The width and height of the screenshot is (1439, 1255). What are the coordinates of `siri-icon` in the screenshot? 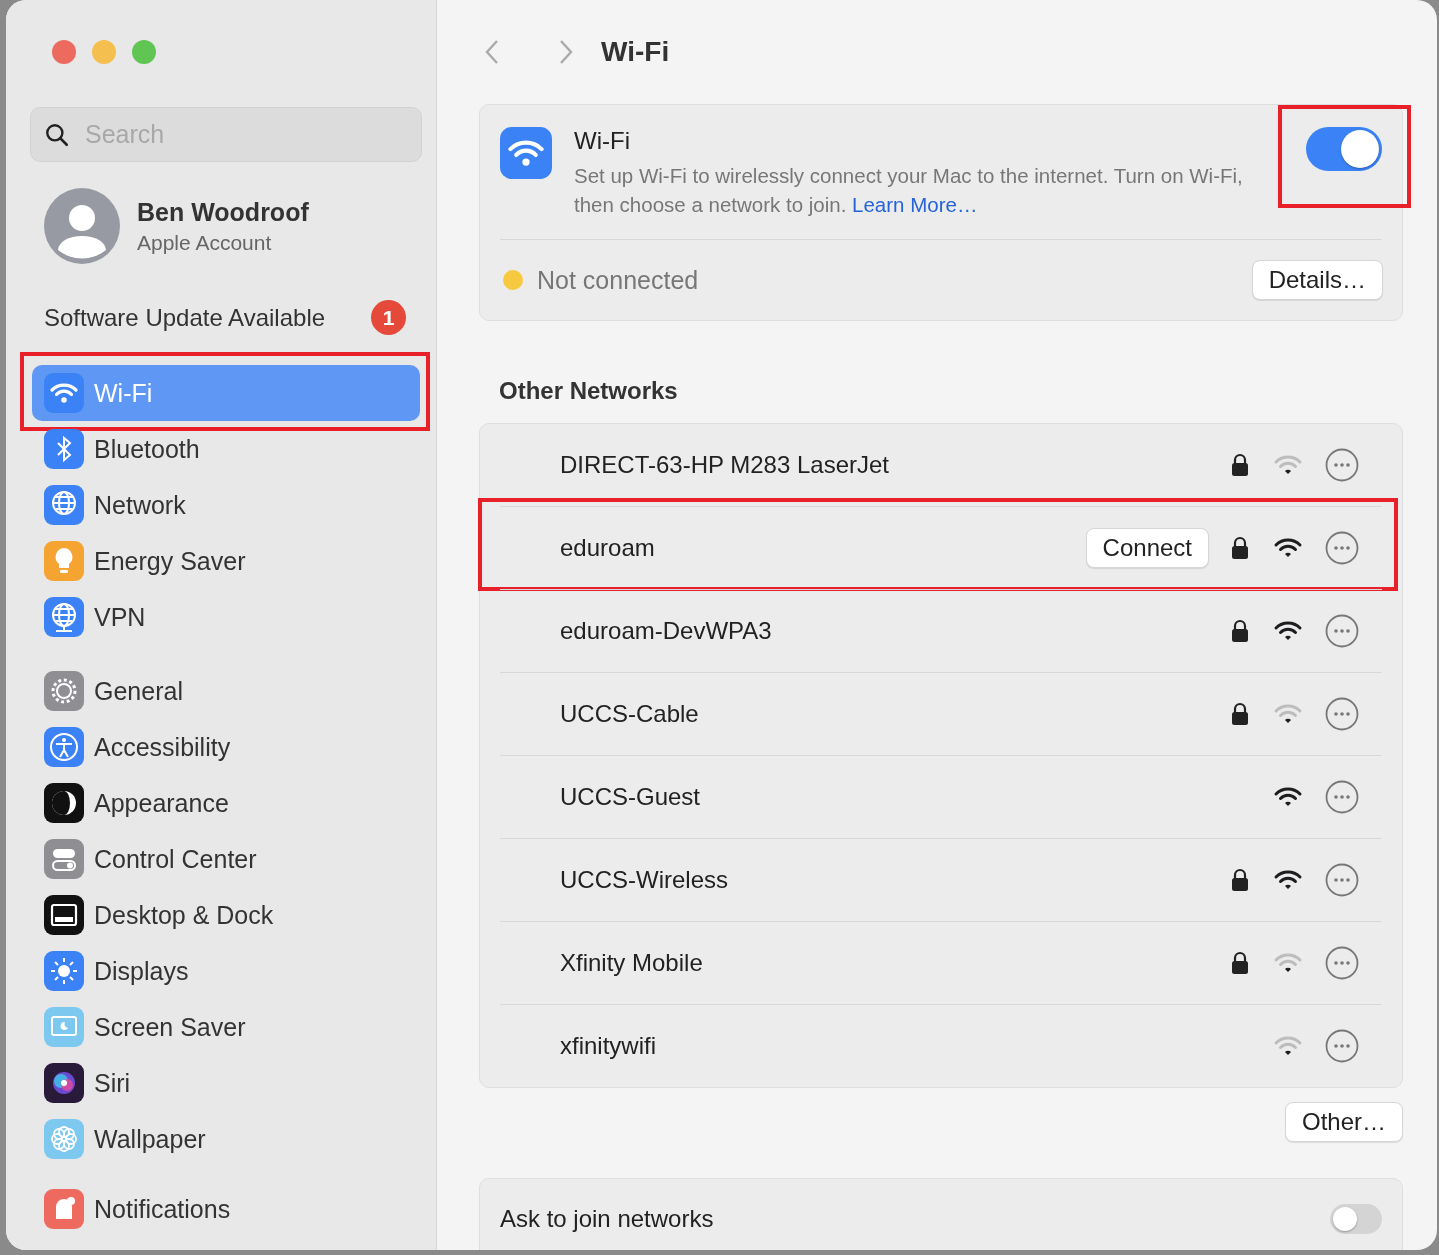 It's located at (64, 1083).